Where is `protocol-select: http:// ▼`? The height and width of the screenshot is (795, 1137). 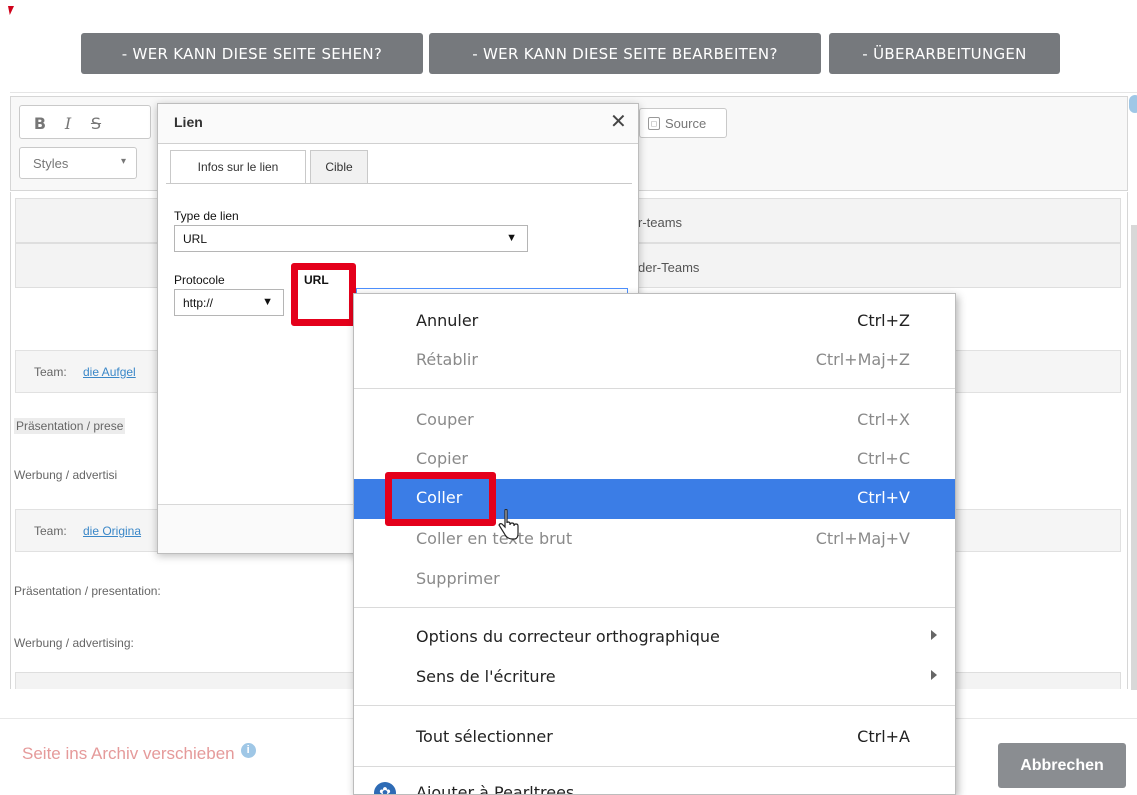 protocol-select: http:// ▼ is located at coordinates (229, 302).